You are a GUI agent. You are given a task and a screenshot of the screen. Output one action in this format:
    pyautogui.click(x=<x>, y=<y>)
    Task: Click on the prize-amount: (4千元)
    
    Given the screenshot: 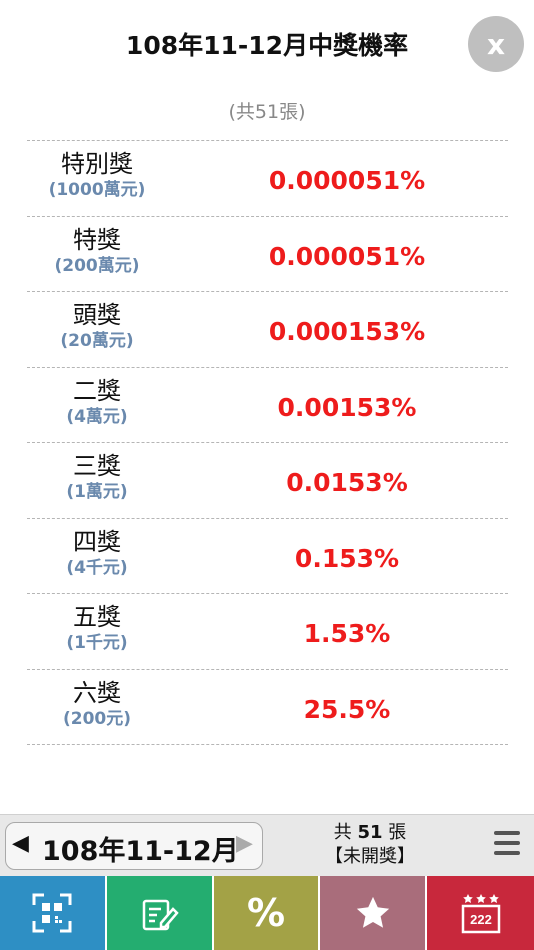 What is the action you would take?
    pyautogui.click(x=97, y=567)
    